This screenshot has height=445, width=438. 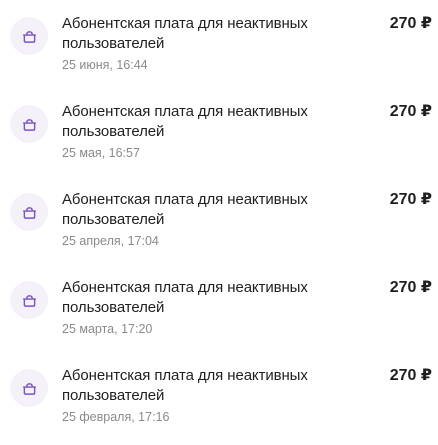 What do you see at coordinates (116, 417) in the screenshot?
I see `transaction-date: 25 февраля, 17:16` at bounding box center [116, 417].